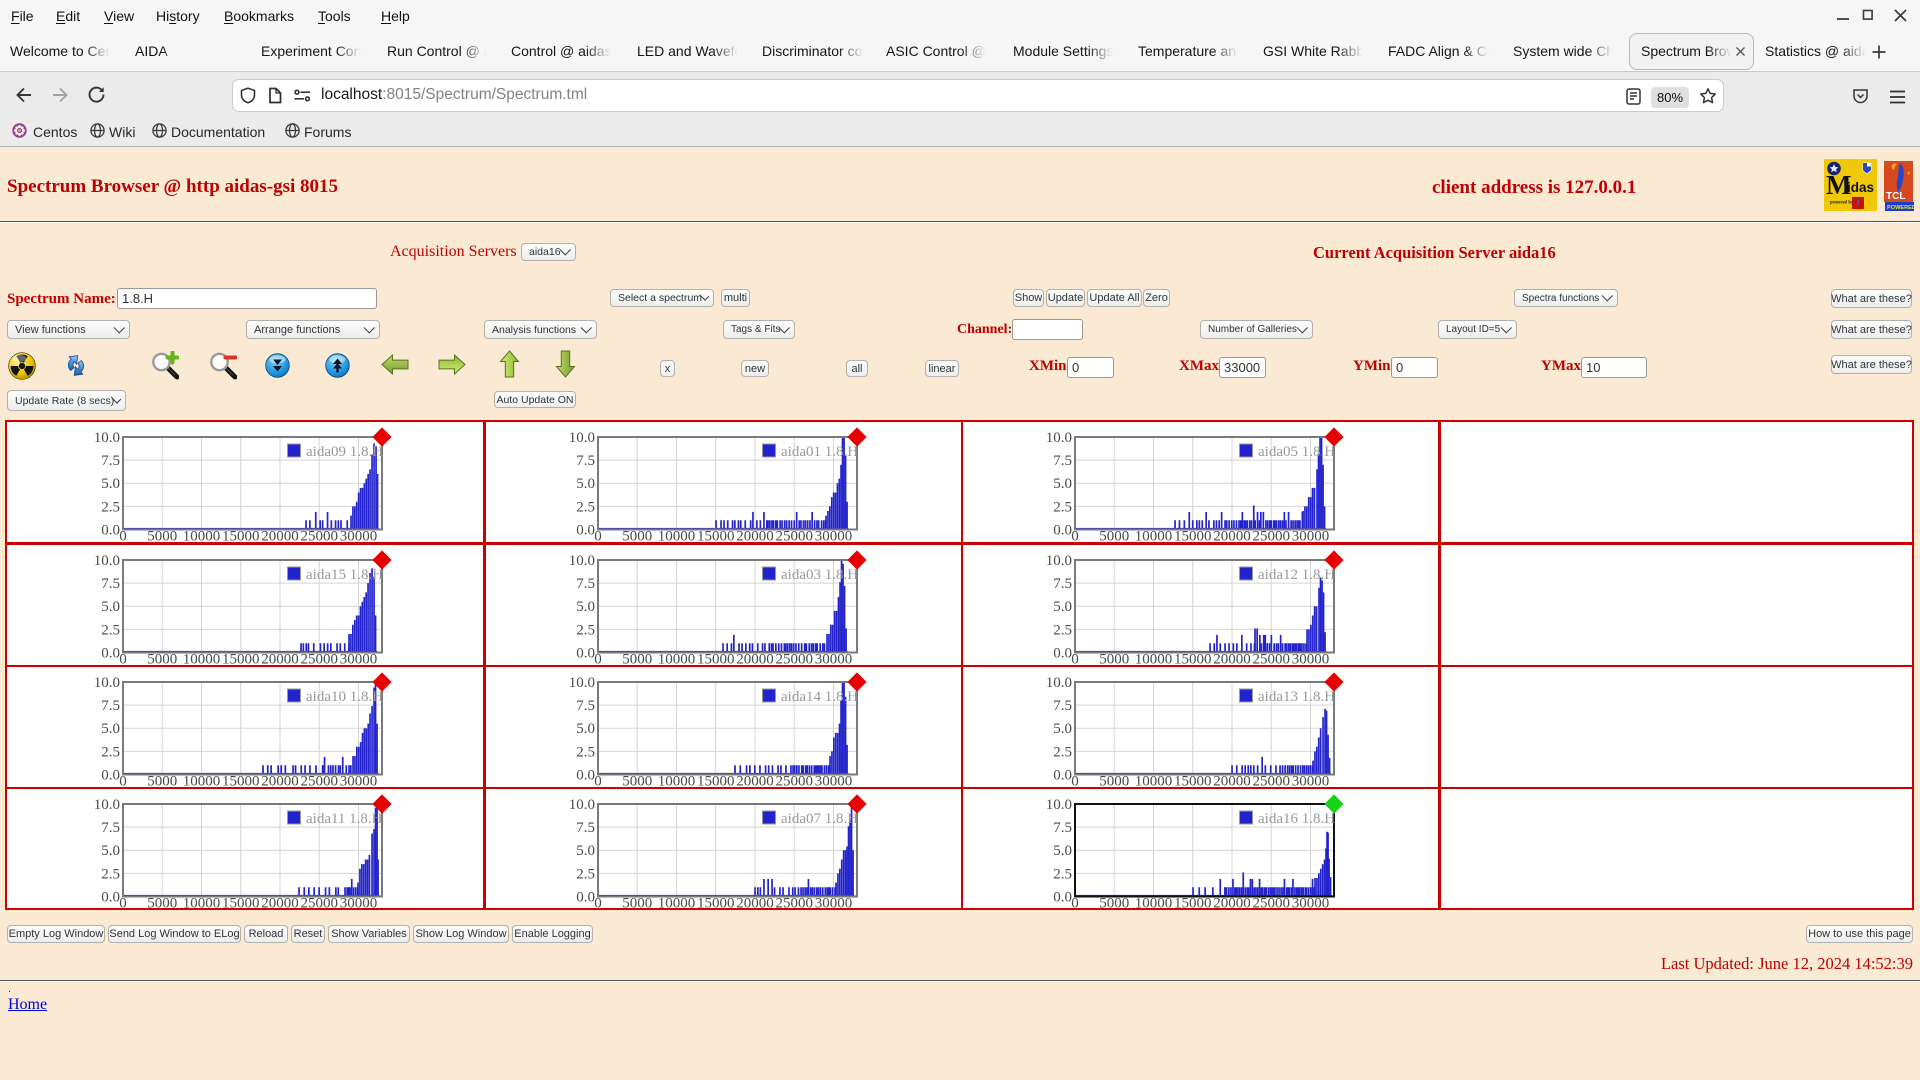 Image resolution: width=1920 pixels, height=1080 pixels. I want to click on svg-text: aida13 1.8.H, so click(1296, 697).